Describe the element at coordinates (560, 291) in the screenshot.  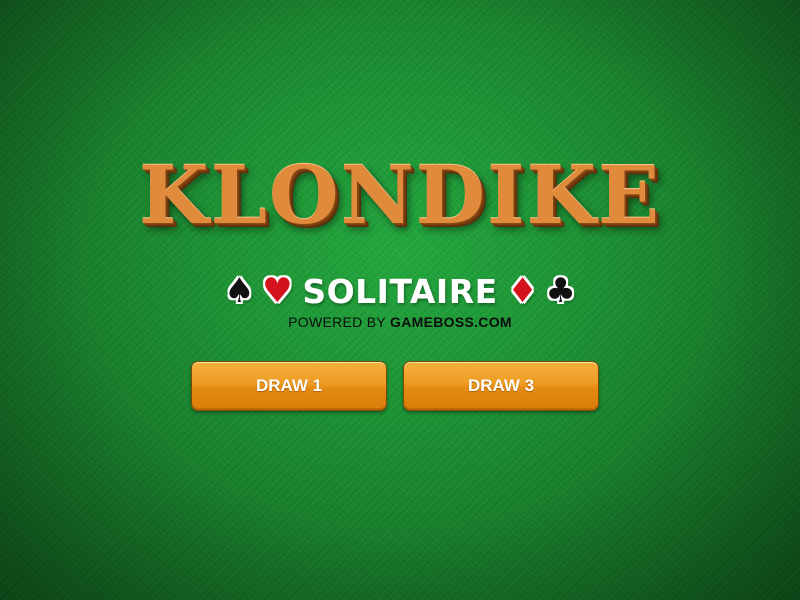
I see `club-icon: ♣` at that location.